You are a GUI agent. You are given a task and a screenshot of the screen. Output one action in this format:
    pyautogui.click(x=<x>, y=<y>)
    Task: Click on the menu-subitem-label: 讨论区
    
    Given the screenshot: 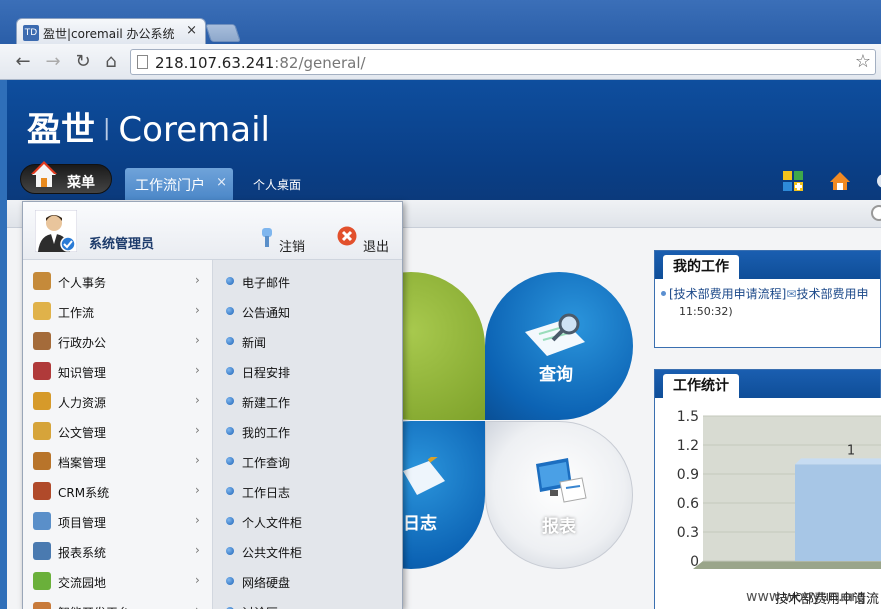 What is the action you would take?
    pyautogui.click(x=260, y=606)
    